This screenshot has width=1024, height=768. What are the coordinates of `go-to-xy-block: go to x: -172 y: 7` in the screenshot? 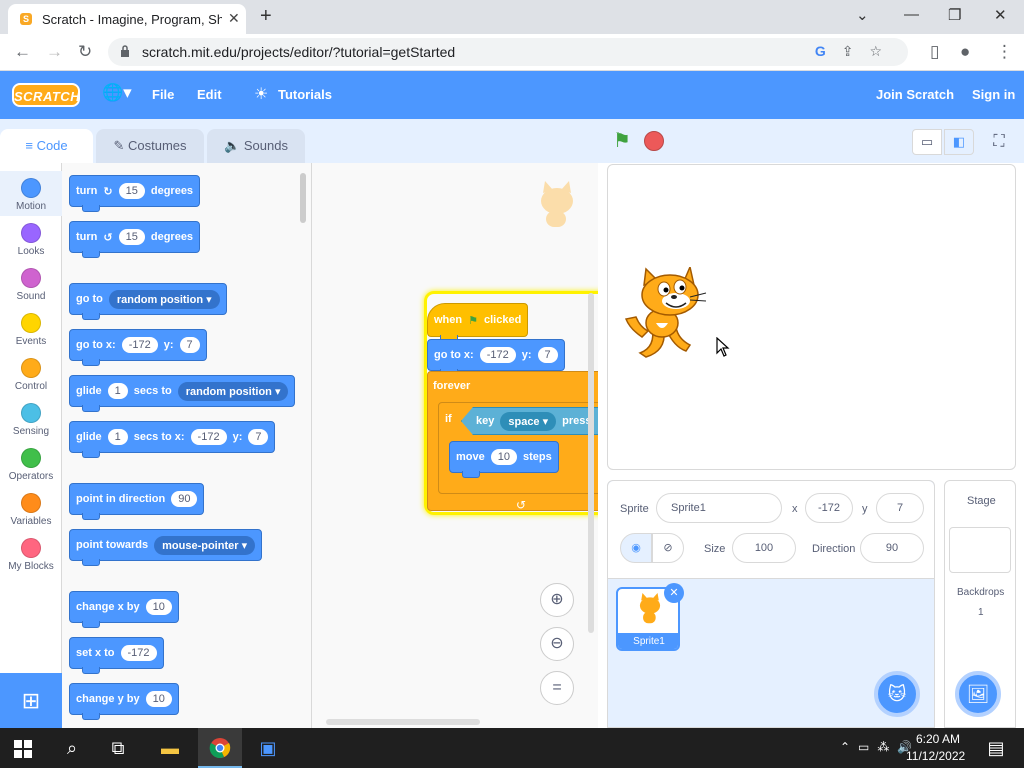 It's located at (138, 347).